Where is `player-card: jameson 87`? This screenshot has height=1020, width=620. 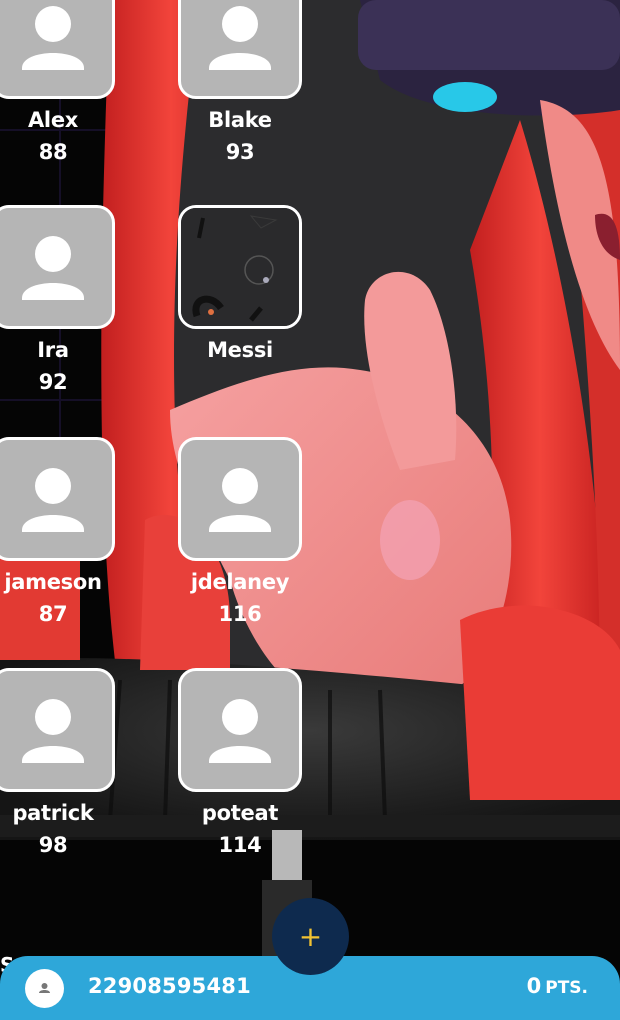
player-card: jameson 87 is located at coordinates (57, 531).